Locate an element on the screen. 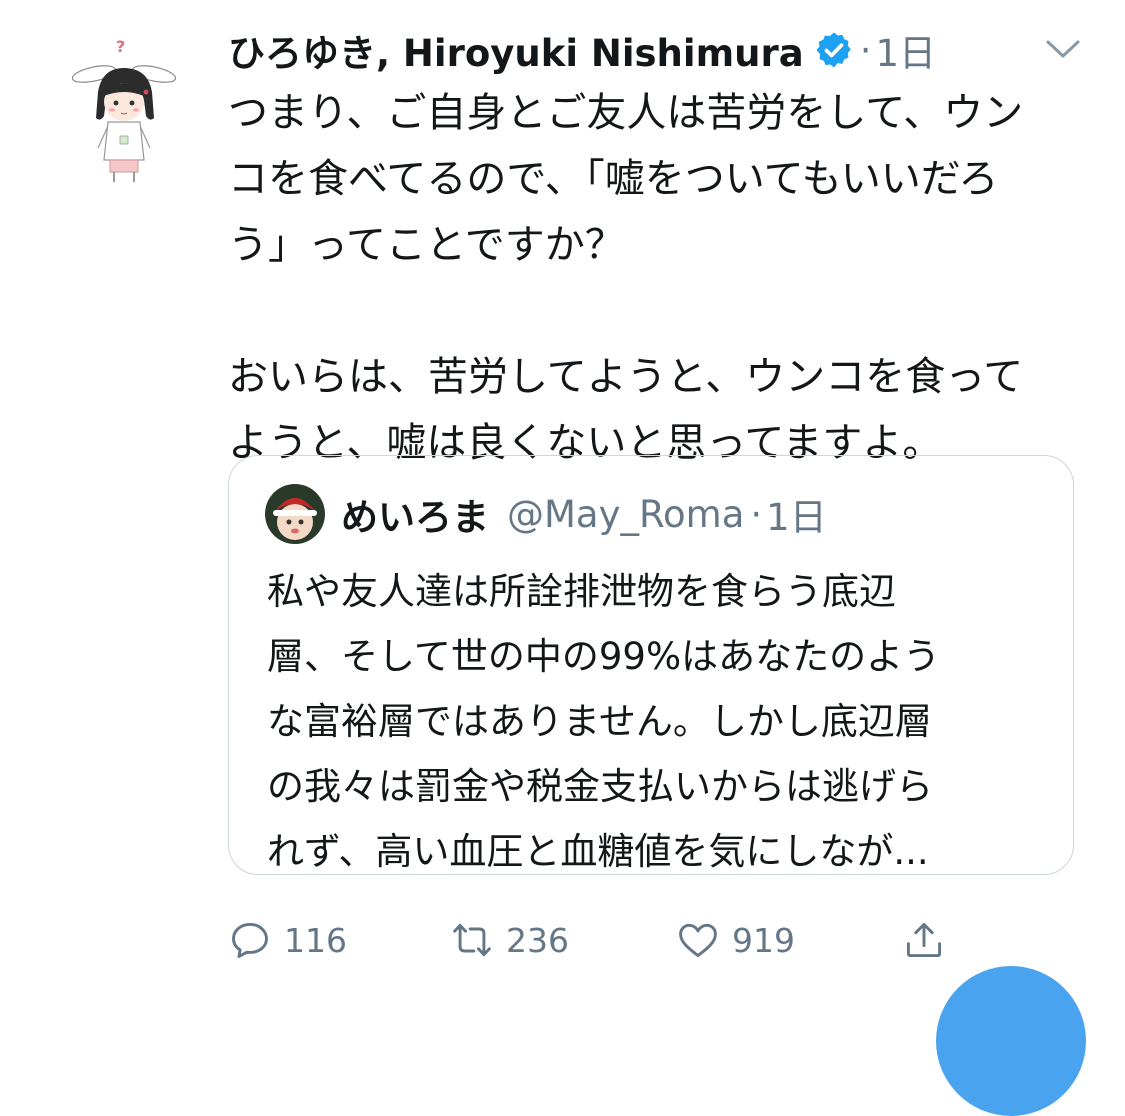 The width and height of the screenshot is (1125, 1116). compose-tweet-button is located at coordinates (1011, 1041).